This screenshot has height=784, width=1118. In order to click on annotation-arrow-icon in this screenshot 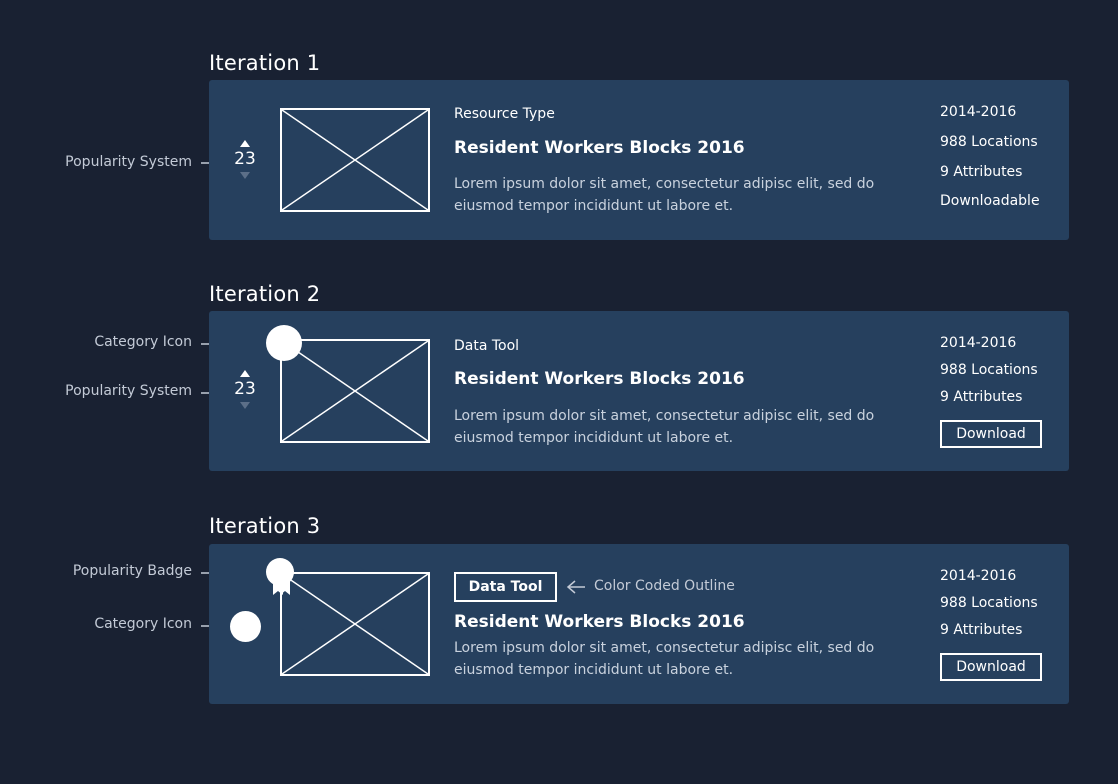, I will do `click(575, 587)`.